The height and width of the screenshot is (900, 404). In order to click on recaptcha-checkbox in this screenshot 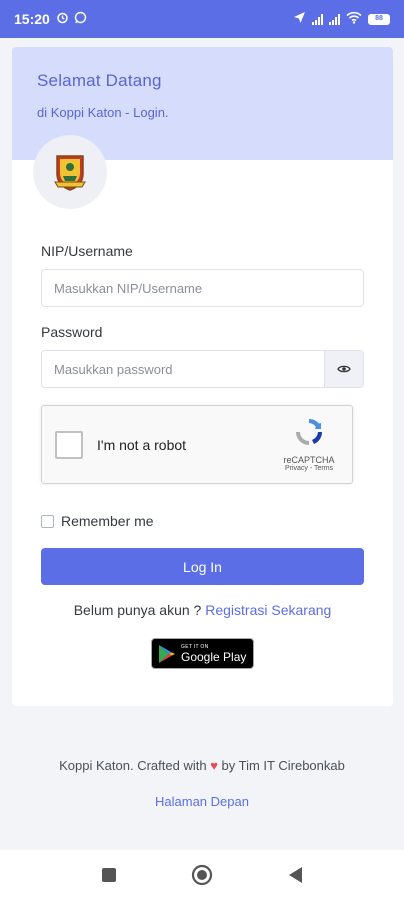, I will do `click(69, 444)`.